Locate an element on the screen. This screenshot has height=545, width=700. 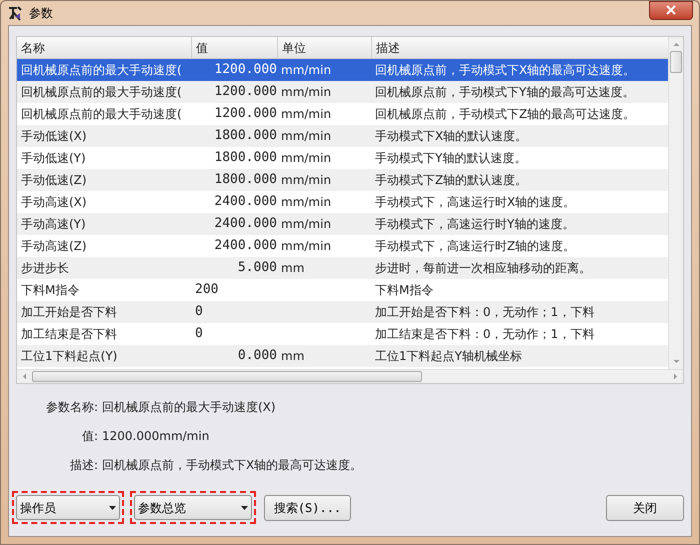
table-cell: 工位1下料起点Y轴机械坐标 is located at coordinates (448, 356).